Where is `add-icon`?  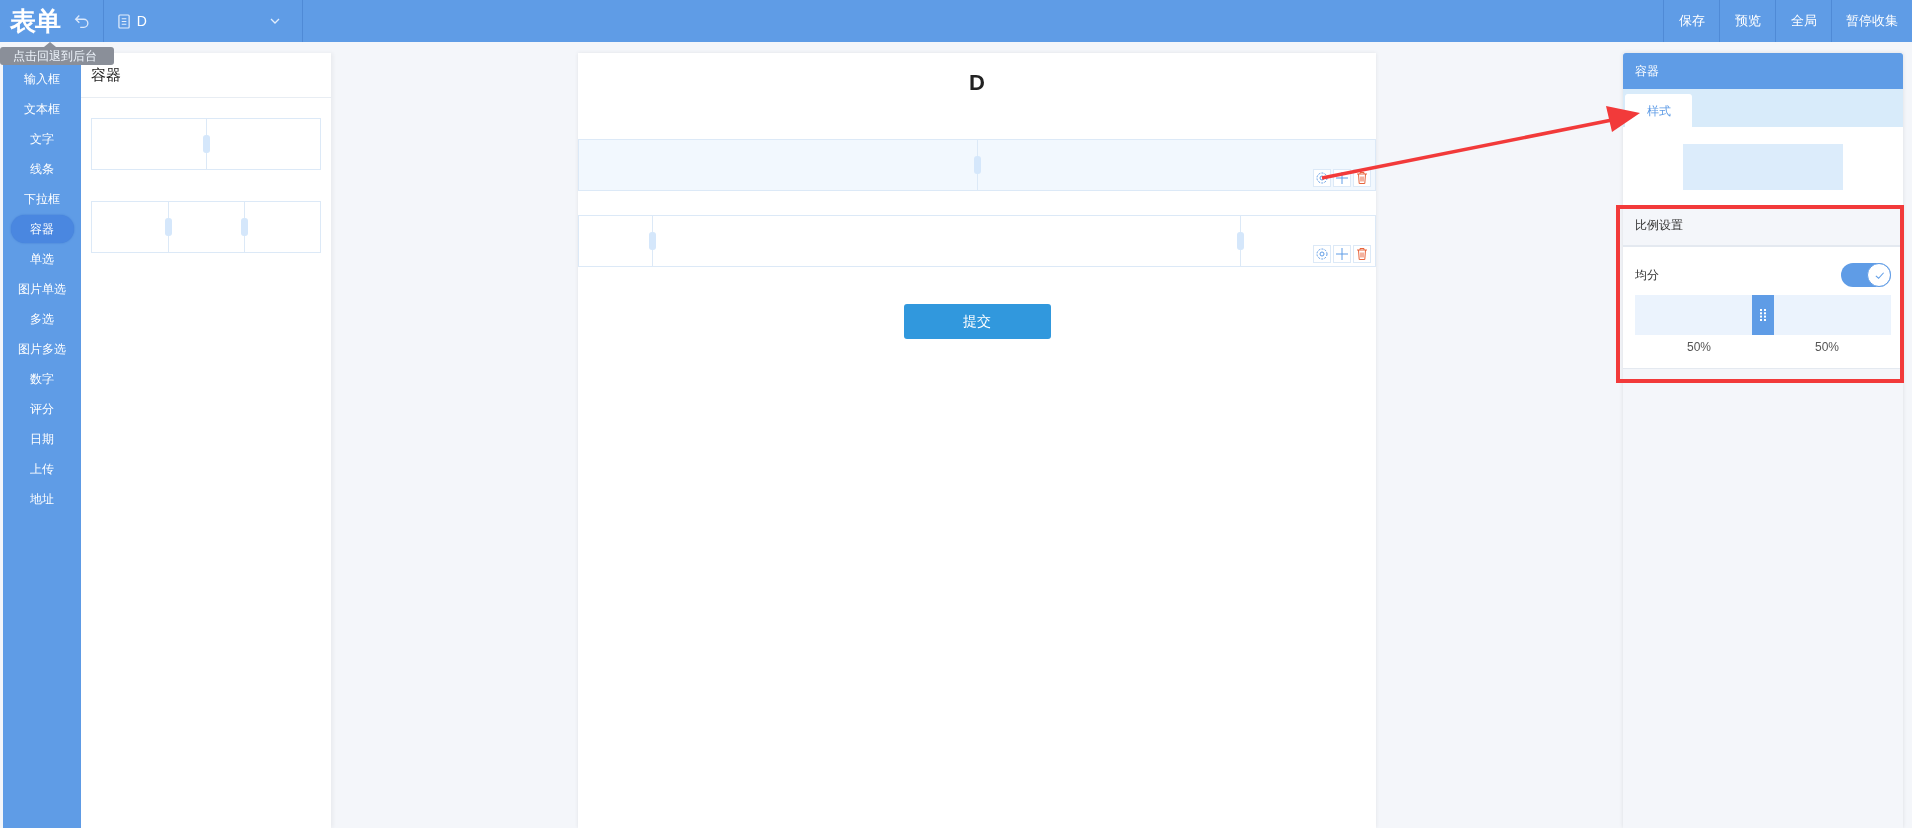 add-icon is located at coordinates (1342, 254).